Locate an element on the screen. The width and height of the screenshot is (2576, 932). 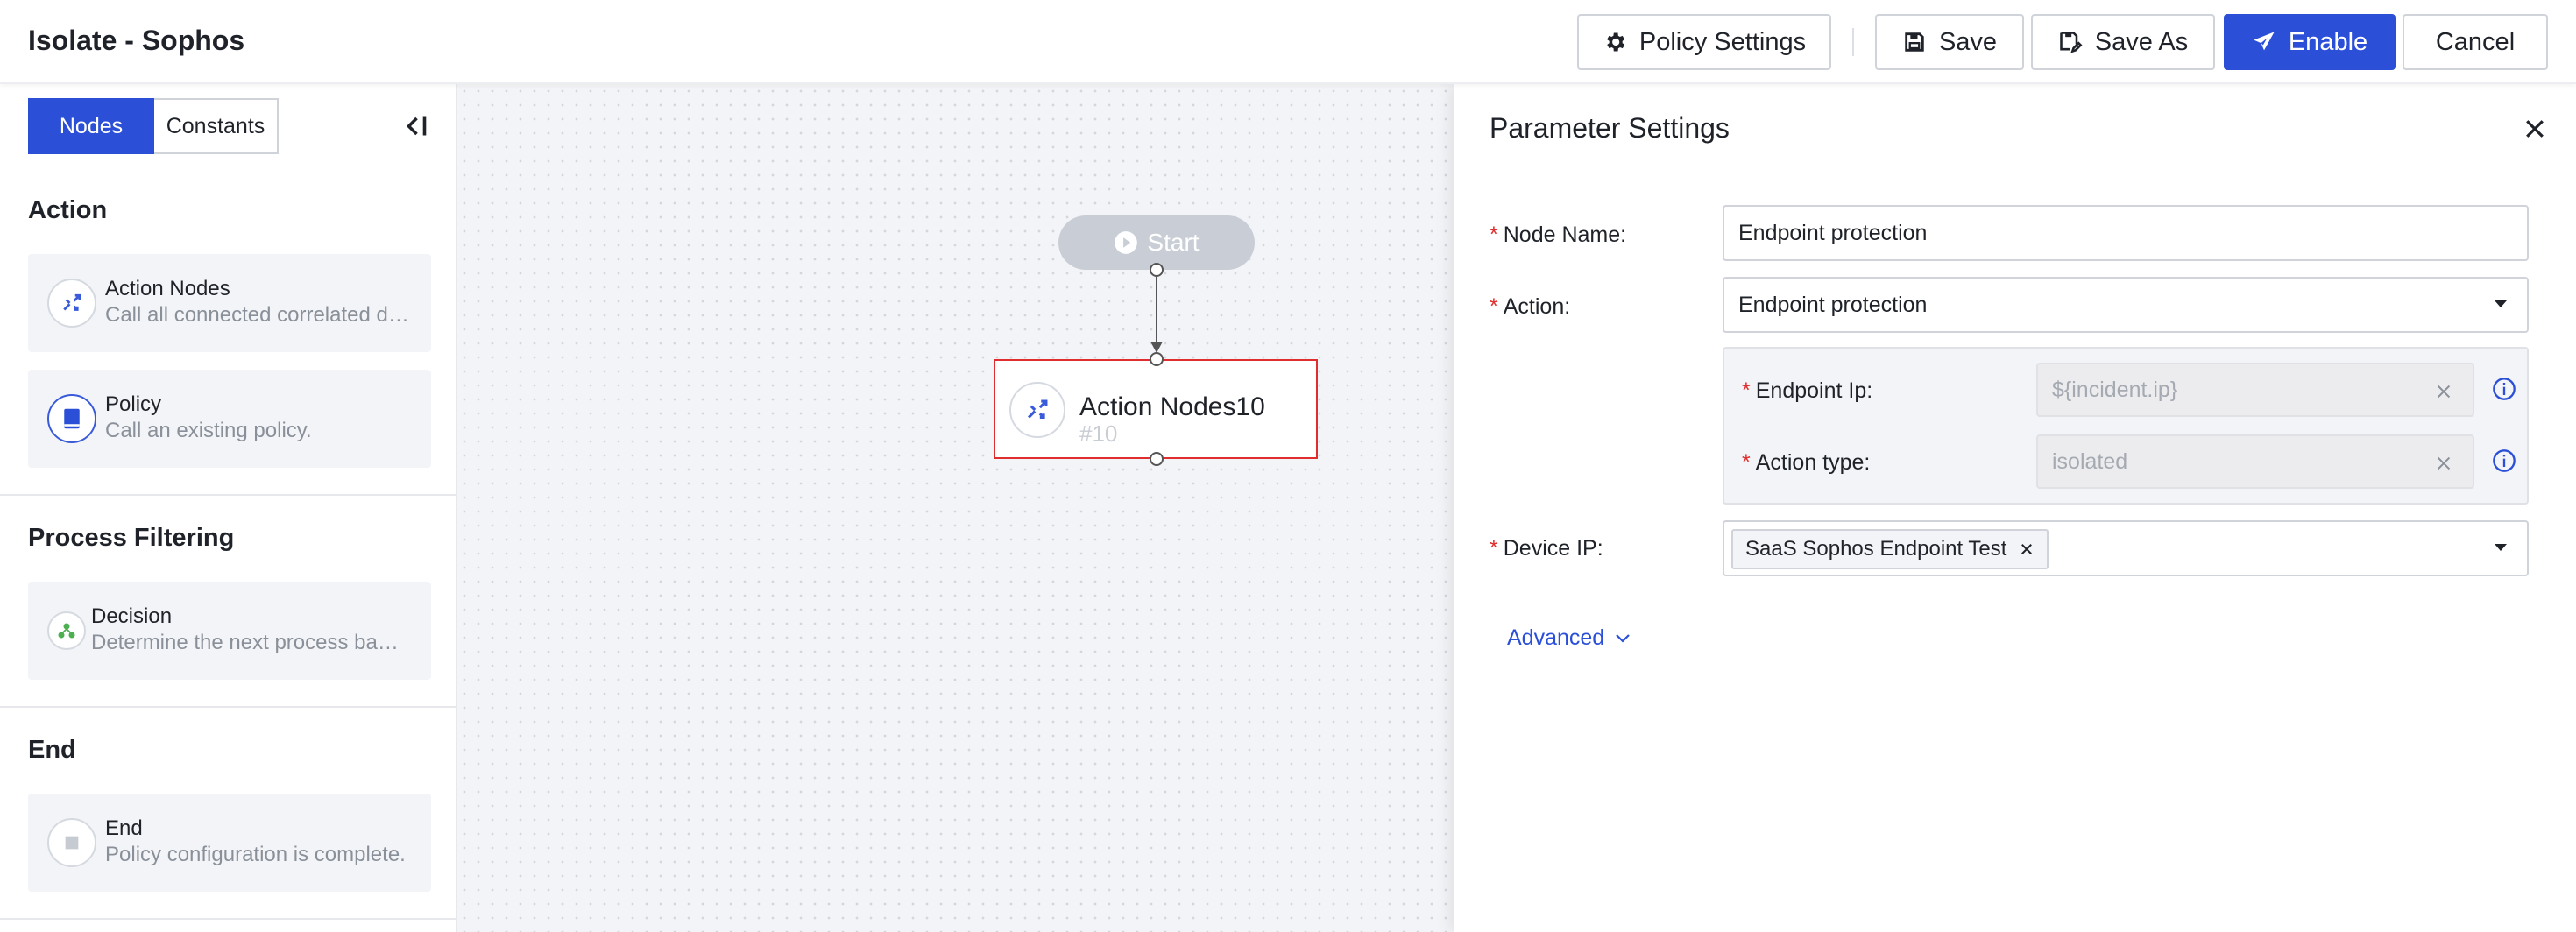
palette-item-end: End Policy configuration is complete. is located at coordinates (229, 843).